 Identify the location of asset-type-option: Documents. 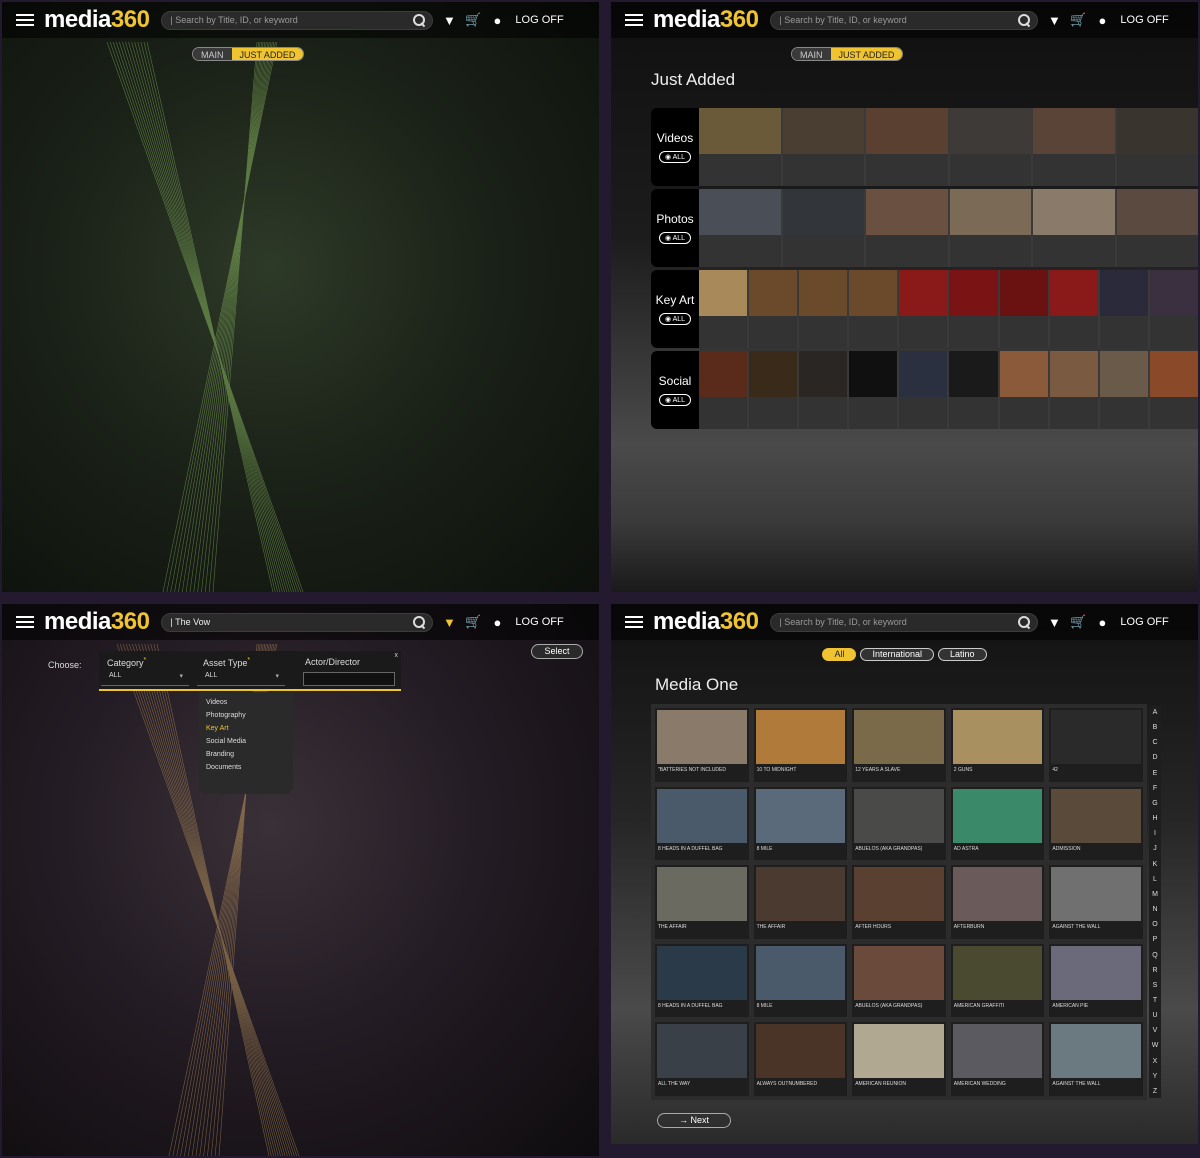
(246, 767).